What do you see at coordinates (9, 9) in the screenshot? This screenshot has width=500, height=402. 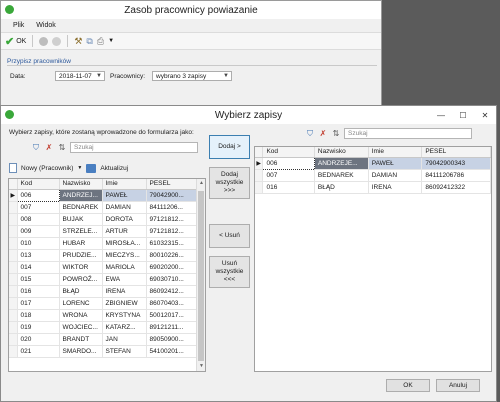 I see `app-icon` at bounding box center [9, 9].